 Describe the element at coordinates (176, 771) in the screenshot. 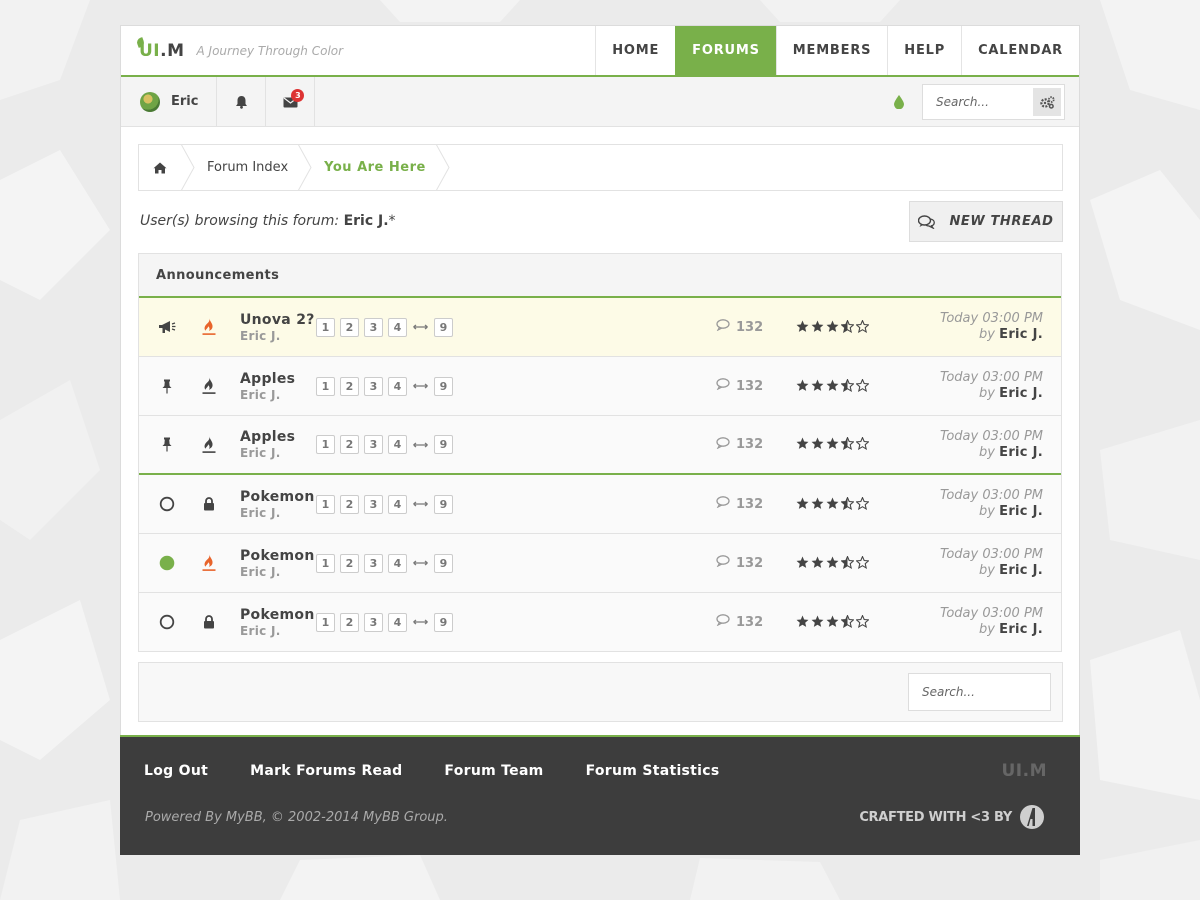

I see `footer-log-out: Log Out` at that location.